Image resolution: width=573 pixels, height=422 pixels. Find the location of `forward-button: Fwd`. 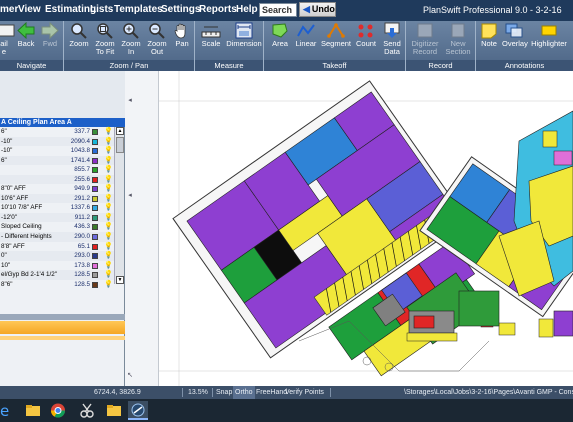

forward-button: Fwd is located at coordinates (50, 35).